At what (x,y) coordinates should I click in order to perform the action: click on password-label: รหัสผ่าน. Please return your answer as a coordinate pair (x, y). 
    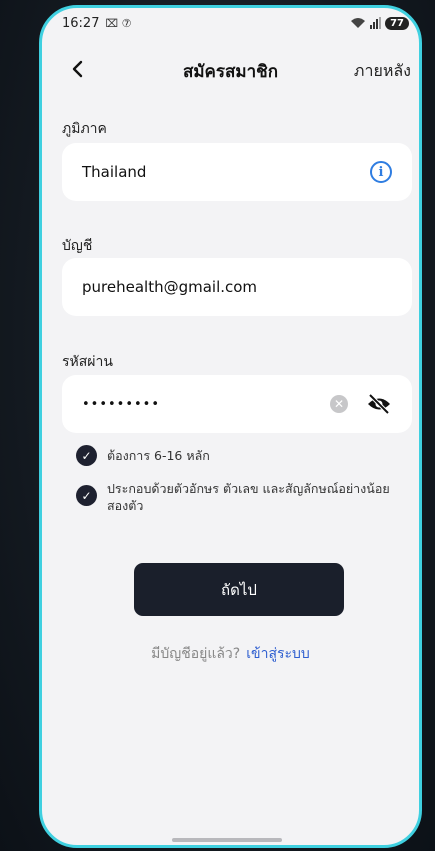
    Looking at the image, I should click on (87, 362).